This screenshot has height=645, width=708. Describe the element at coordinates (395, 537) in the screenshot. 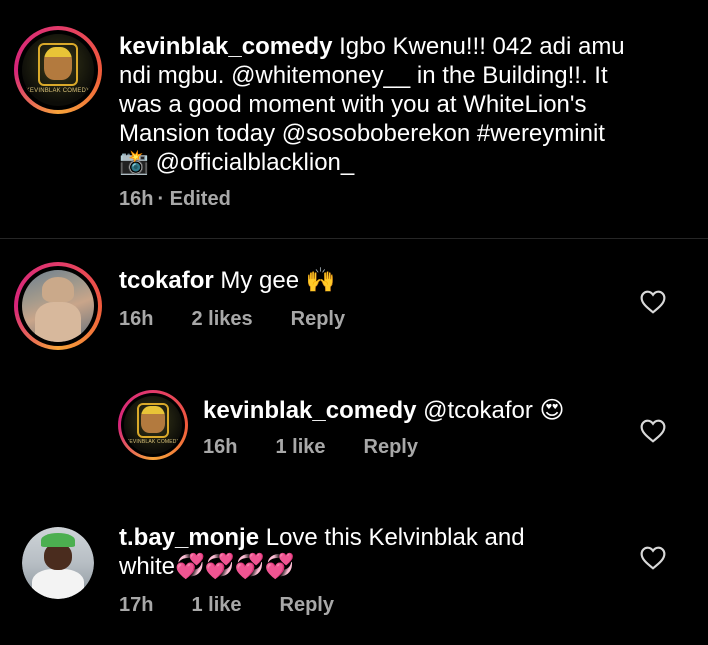

I see `comment-text: Love this Kelvinblak and` at that location.